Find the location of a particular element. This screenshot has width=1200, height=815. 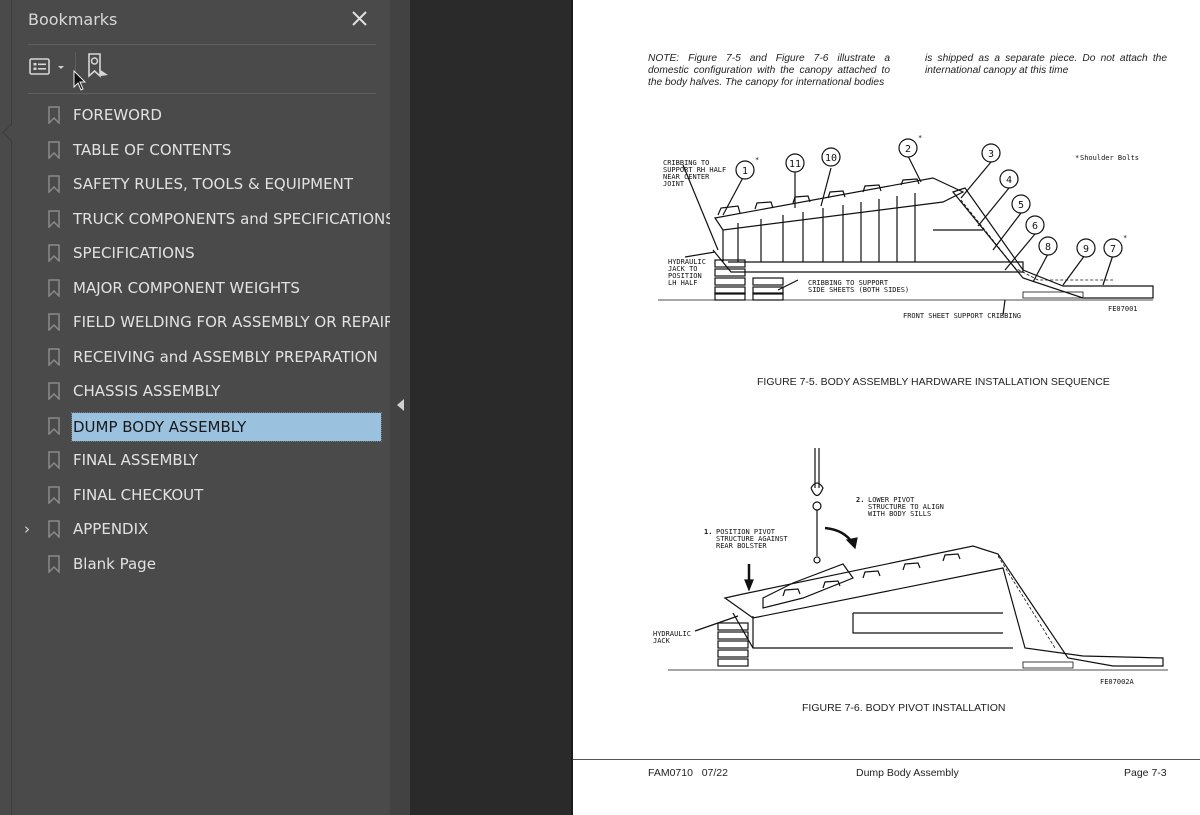

bookmark-item: MAJOR COMPONENT WEIGHTS is located at coordinates (214, 288).